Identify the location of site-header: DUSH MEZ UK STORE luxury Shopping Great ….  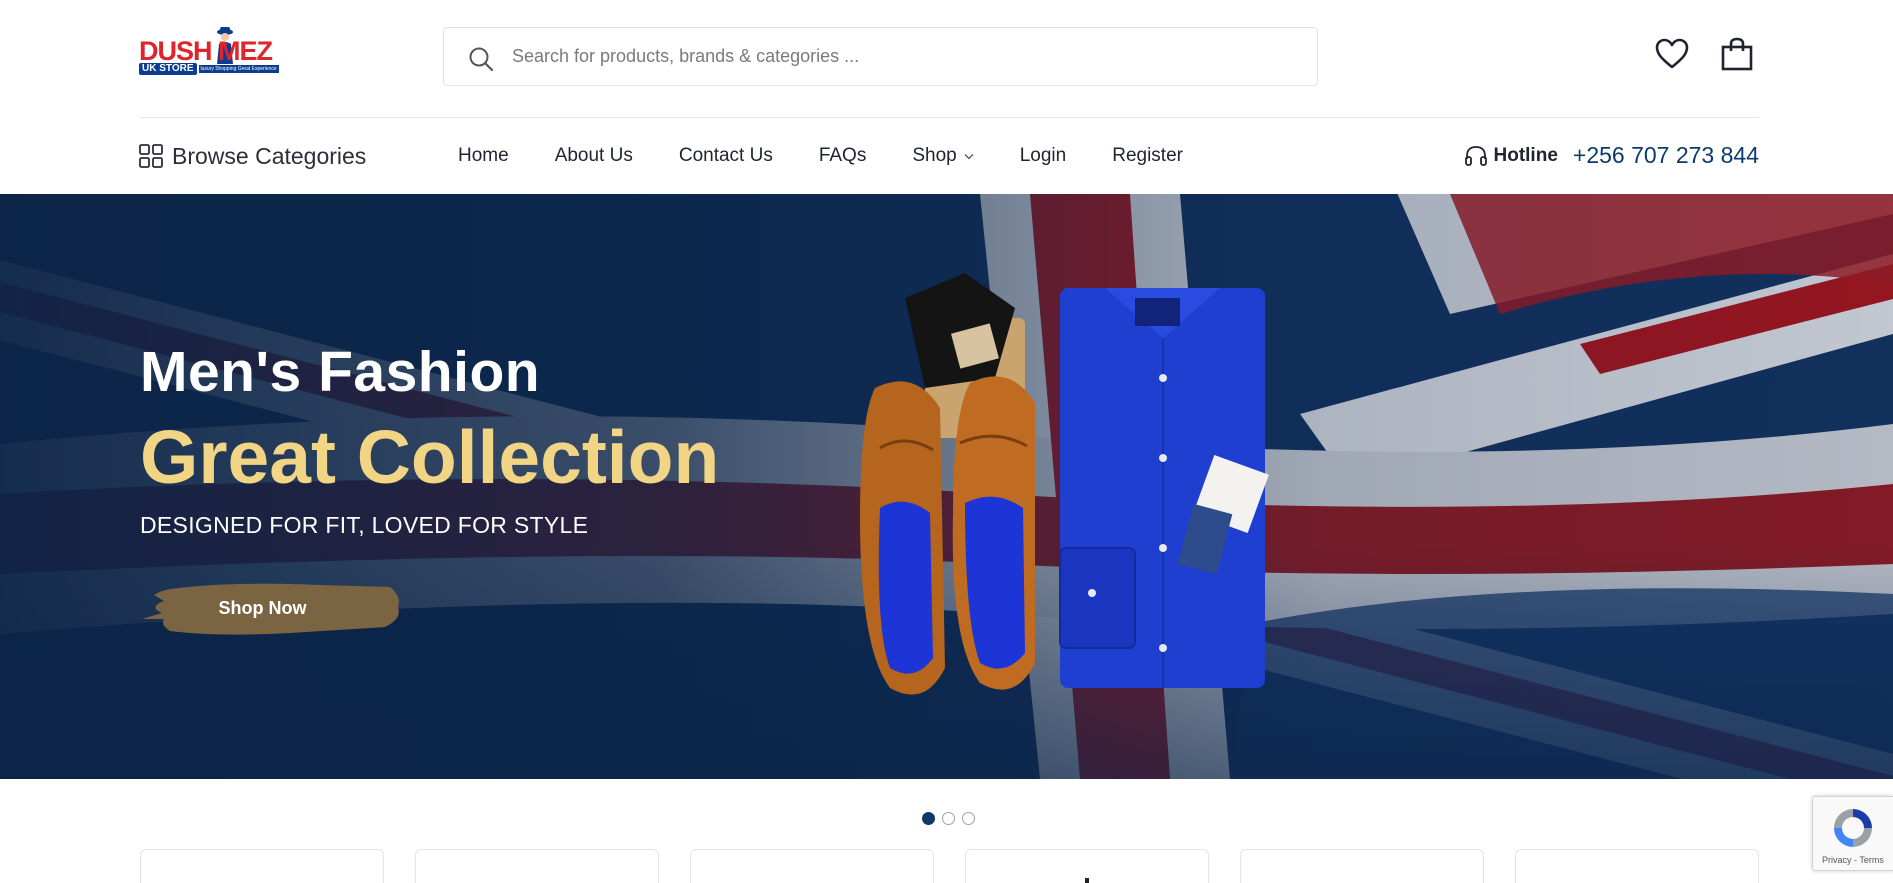
(946, 58).